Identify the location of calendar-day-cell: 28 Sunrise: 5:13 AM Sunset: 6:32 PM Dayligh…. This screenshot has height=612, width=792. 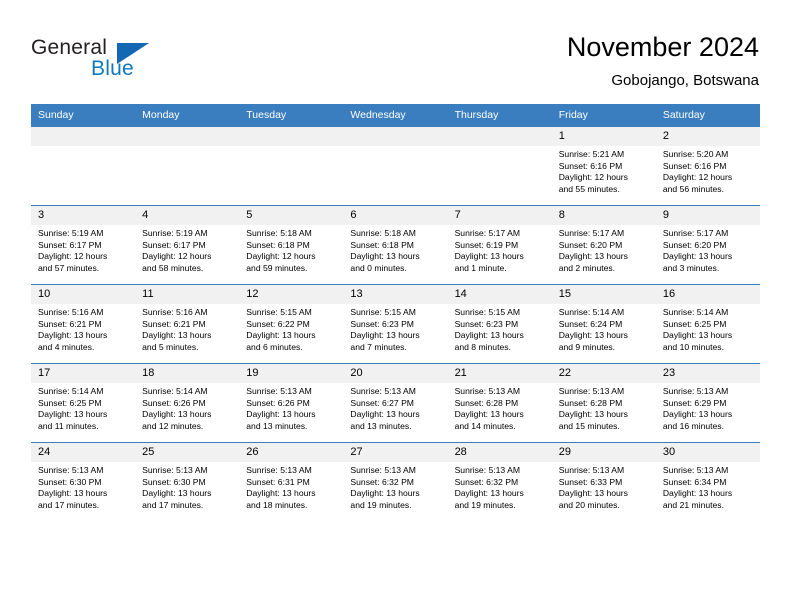
(499, 481).